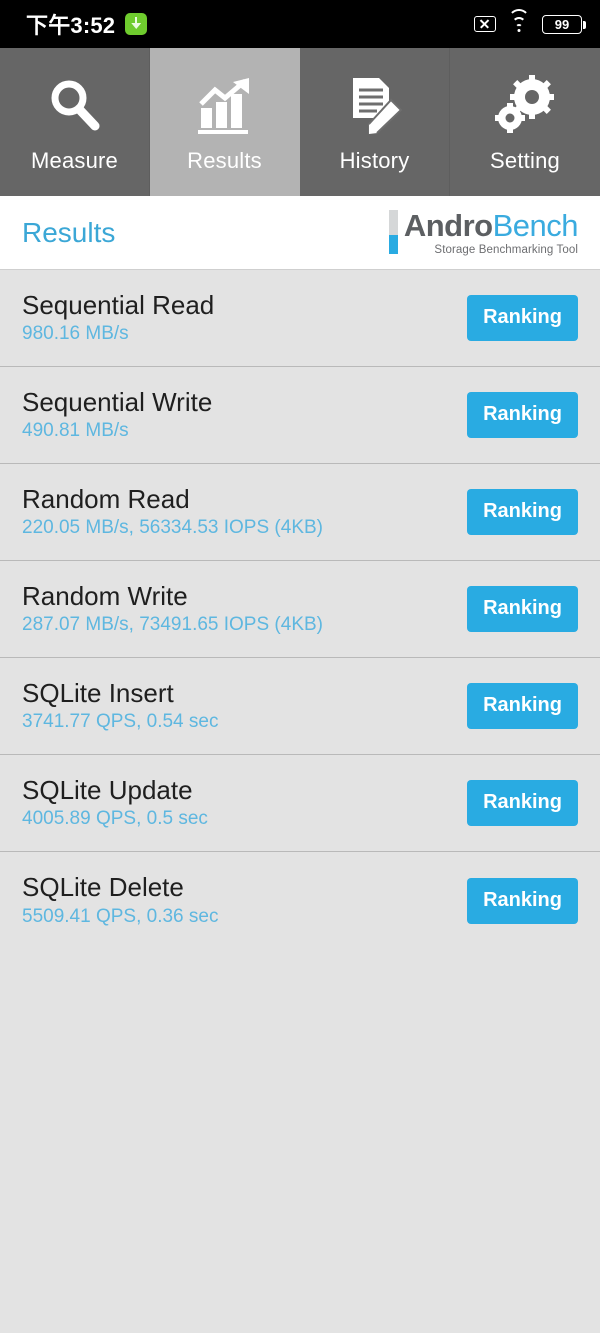 Image resolution: width=600 pixels, height=1333 pixels. I want to click on status-bar-left: 下午3:52, so click(87, 24).